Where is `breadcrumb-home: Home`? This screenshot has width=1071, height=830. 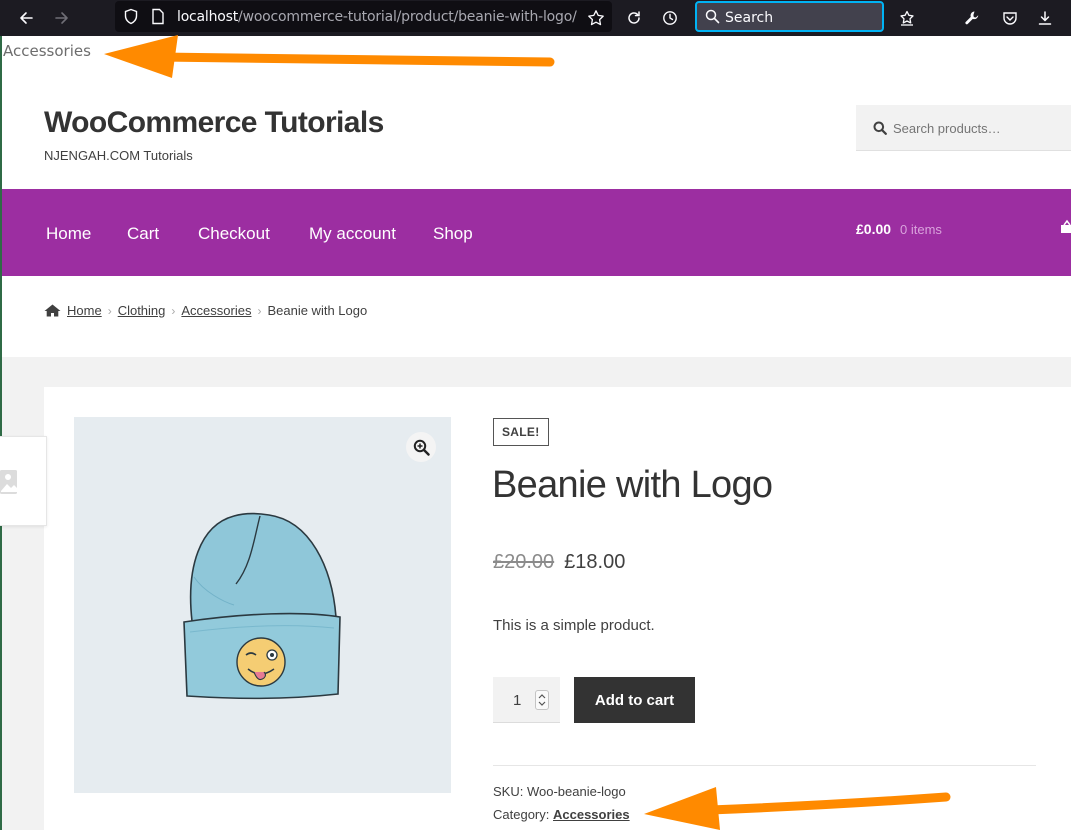 breadcrumb-home: Home is located at coordinates (84, 310).